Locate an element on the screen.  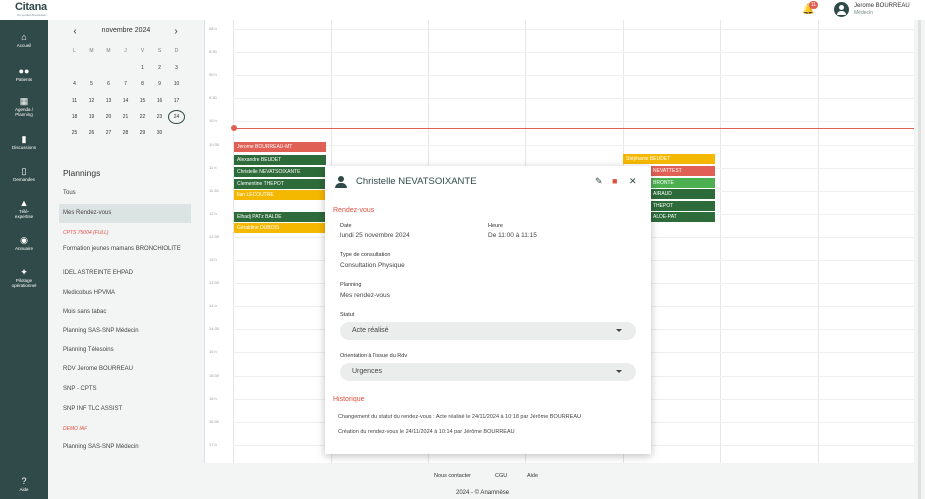
appointment-event: BRONTE is located at coordinates (682, 183).